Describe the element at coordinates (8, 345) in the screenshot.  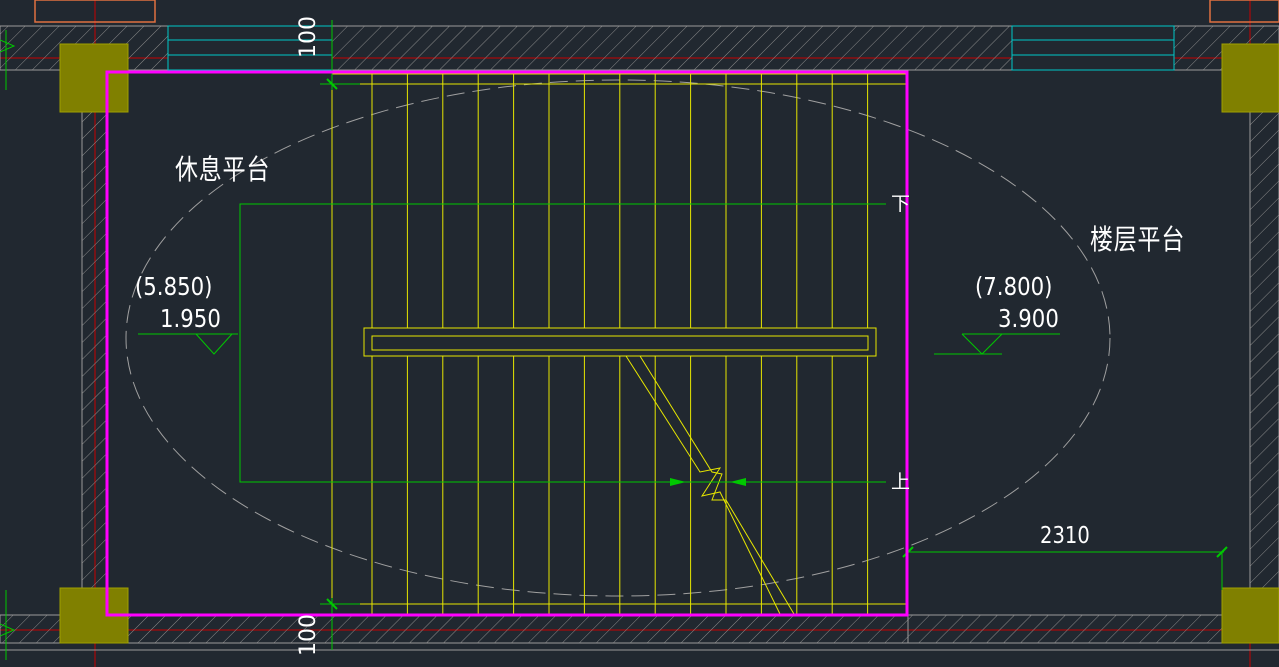
I see `left-edge-markers` at that location.